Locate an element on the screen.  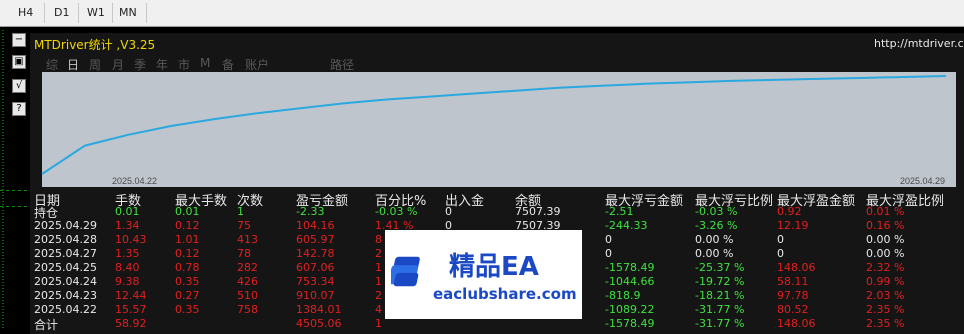
cell-lots: 15.57 is located at coordinates (131, 309).